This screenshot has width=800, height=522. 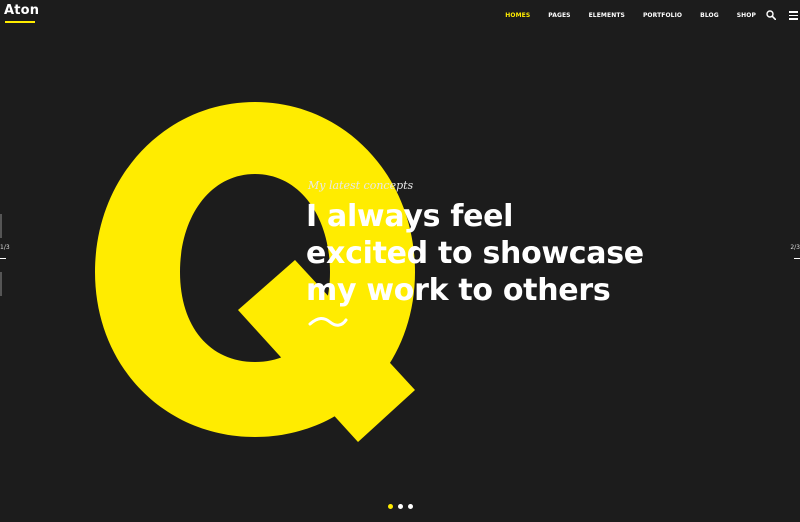 I want to click on hero-eyebrow: My latest concepts, so click(x=361, y=185).